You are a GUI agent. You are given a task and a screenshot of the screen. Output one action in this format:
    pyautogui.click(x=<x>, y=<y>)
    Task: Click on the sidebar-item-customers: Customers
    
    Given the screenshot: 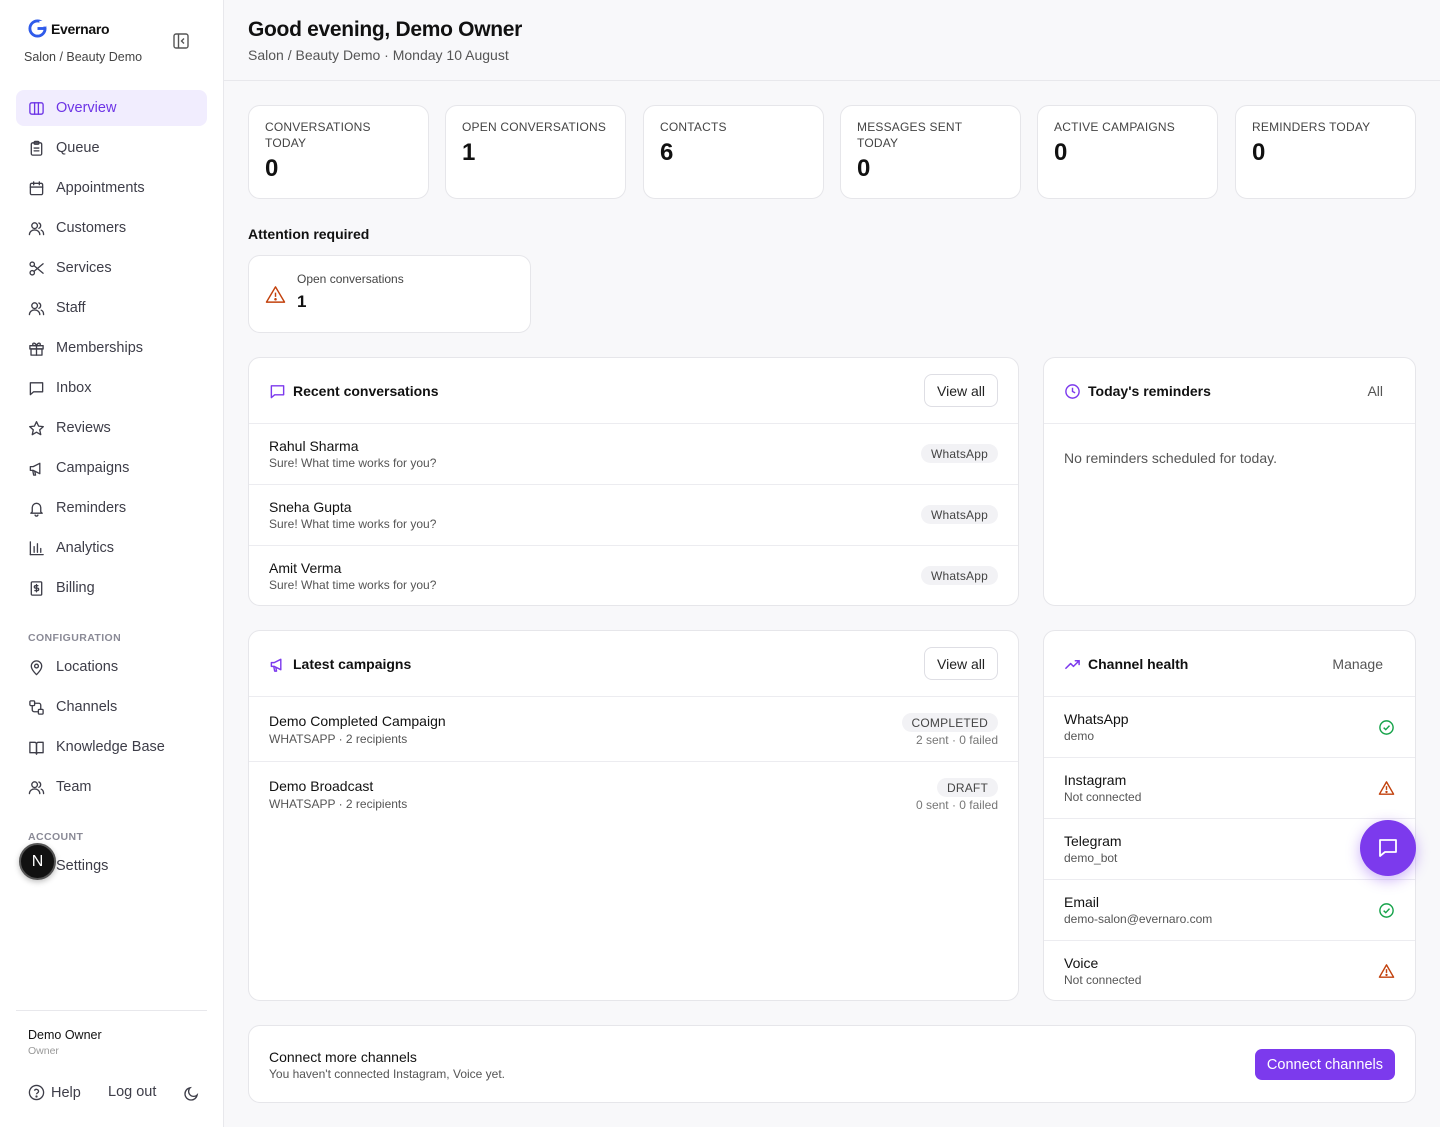 What is the action you would take?
    pyautogui.click(x=111, y=228)
    